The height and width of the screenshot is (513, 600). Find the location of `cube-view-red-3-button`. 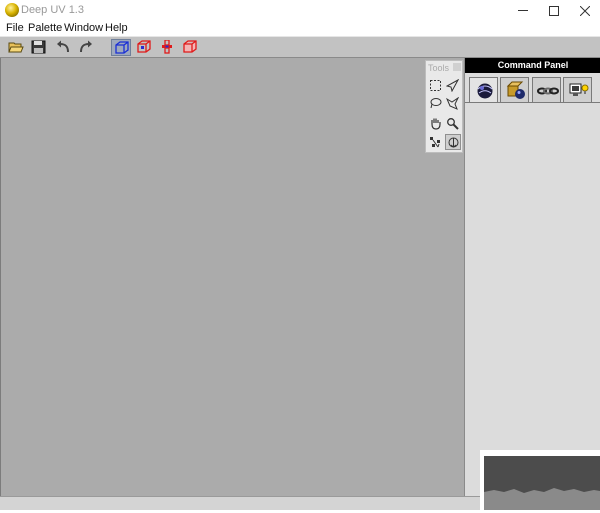

cube-view-red-3-button is located at coordinates (190, 47).